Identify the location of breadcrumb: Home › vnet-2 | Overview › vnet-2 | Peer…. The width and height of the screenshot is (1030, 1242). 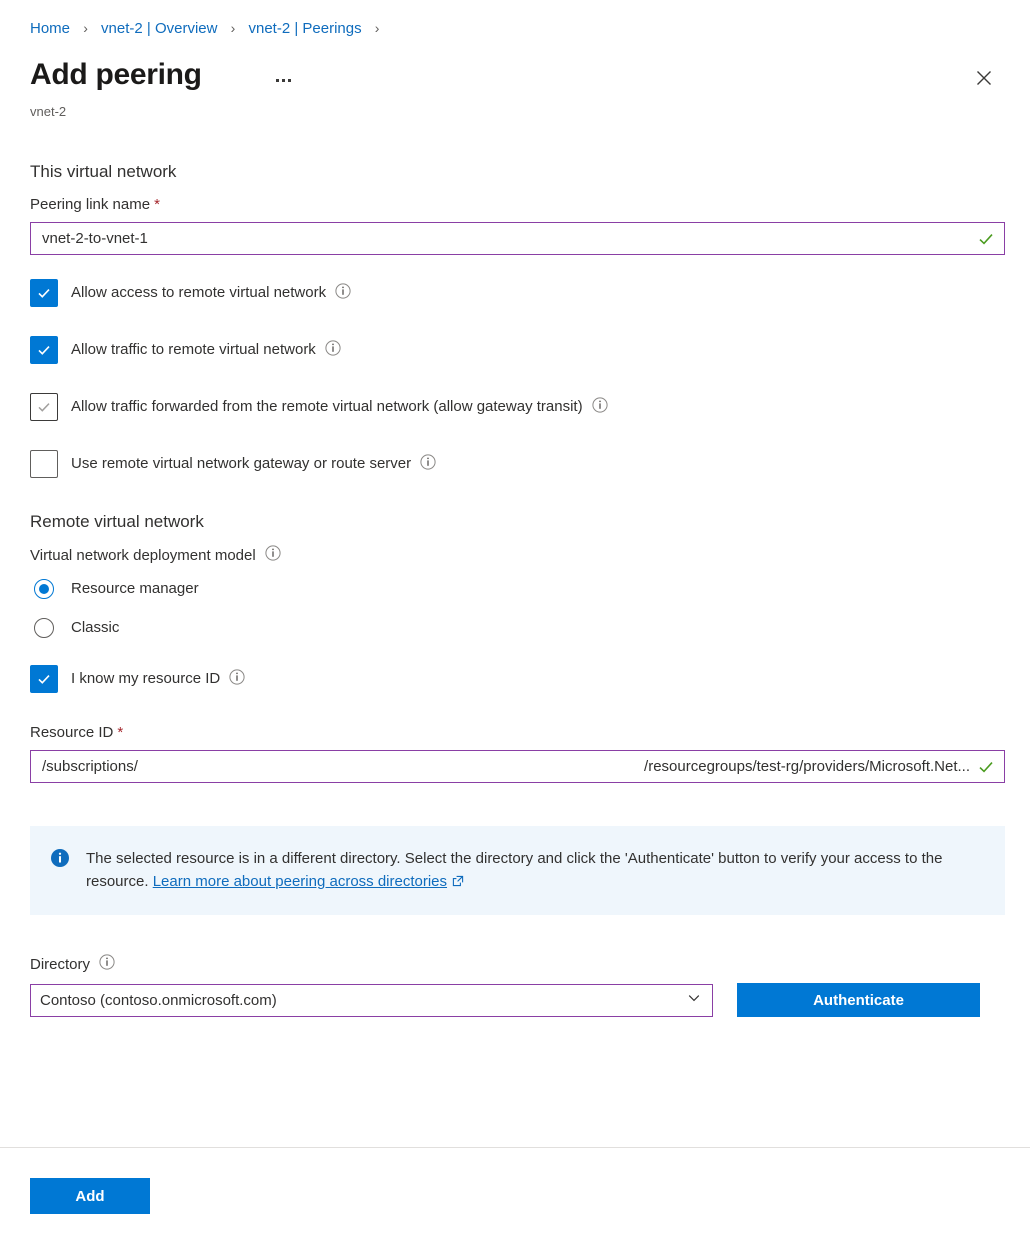
(209, 28).